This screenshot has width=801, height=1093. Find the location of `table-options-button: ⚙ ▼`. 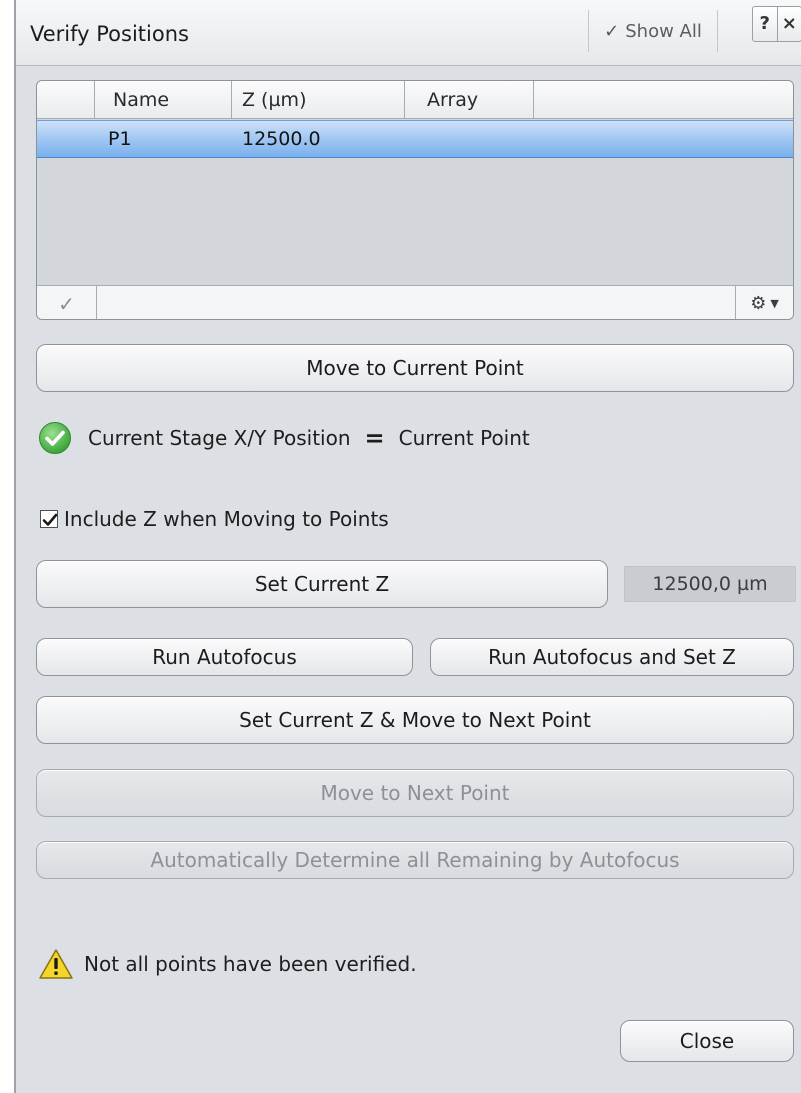

table-options-button: ⚙ ▼ is located at coordinates (764, 302).